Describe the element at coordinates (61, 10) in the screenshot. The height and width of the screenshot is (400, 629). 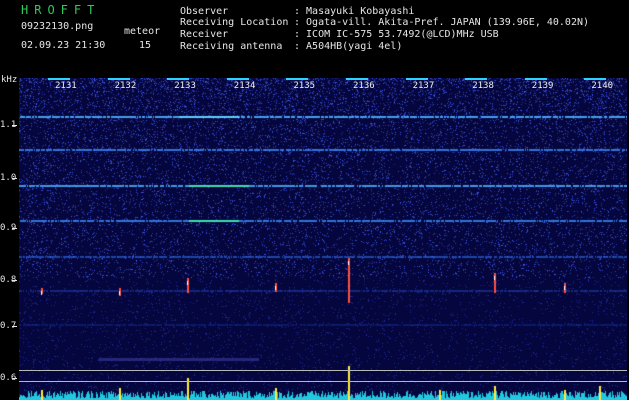
I see `hrofft-logo: HROFFT` at that location.